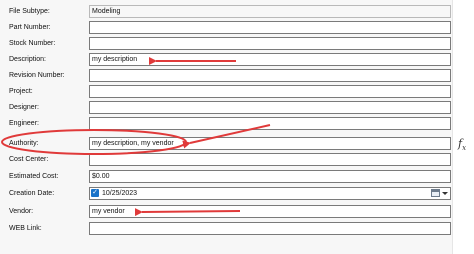  I want to click on authority-highlight-ellipse, so click(94, 142).